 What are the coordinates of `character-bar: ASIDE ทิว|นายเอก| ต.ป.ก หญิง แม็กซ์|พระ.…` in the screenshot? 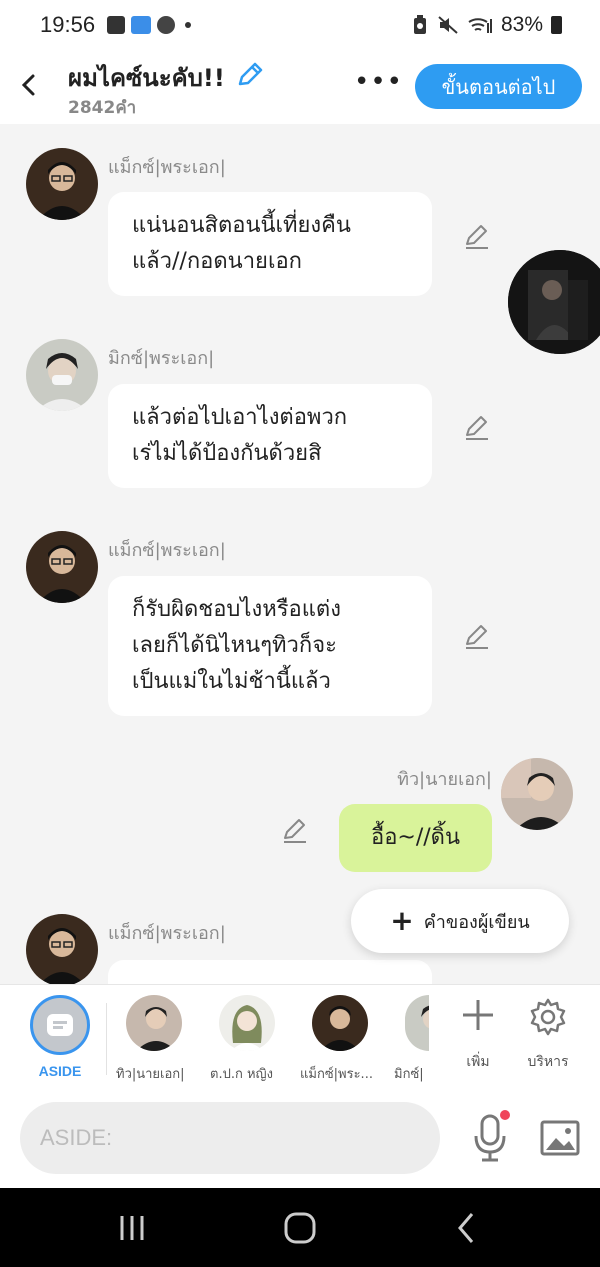 It's located at (300, 1038).